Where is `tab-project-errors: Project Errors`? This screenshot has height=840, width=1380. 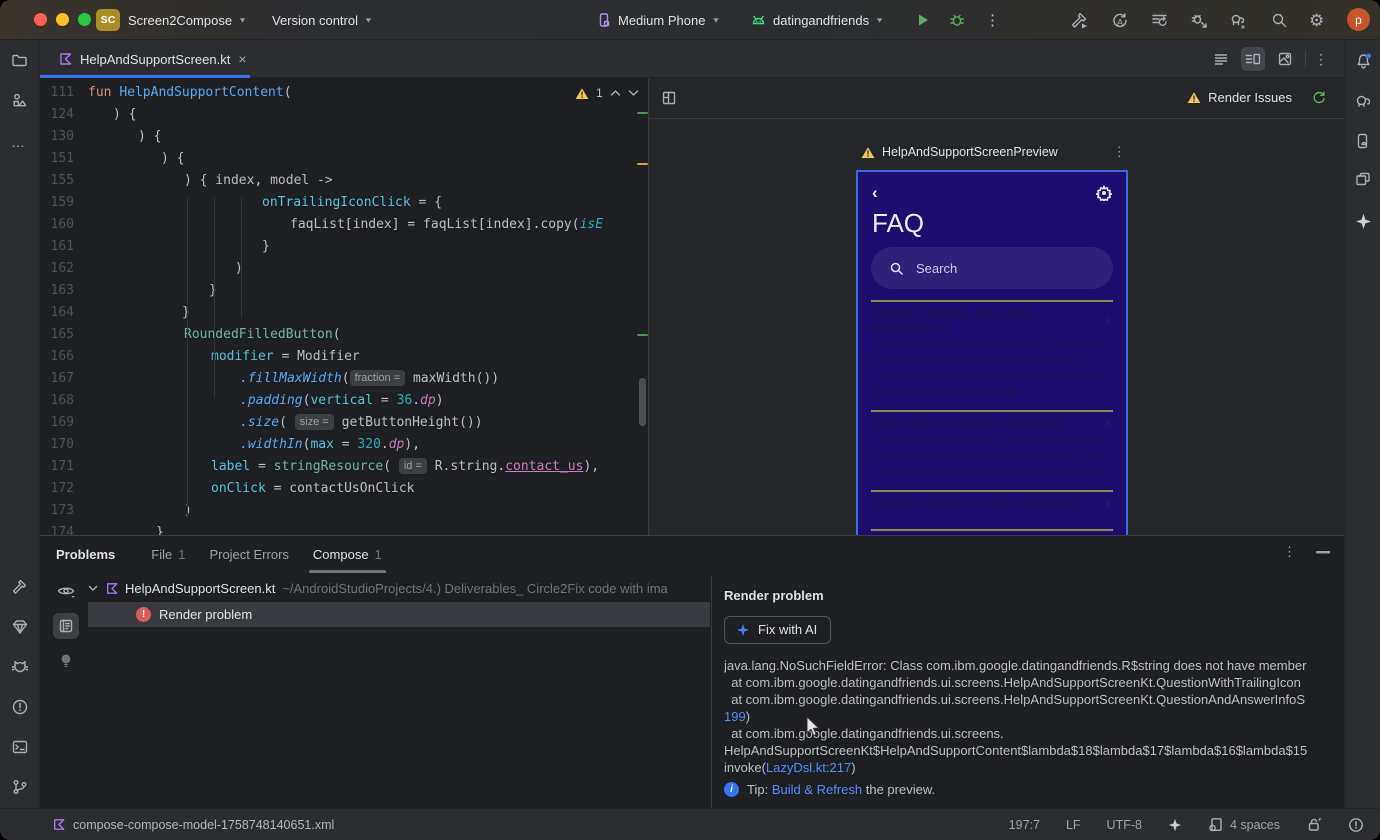
tab-project-errors: Project Errors is located at coordinates (248, 554).